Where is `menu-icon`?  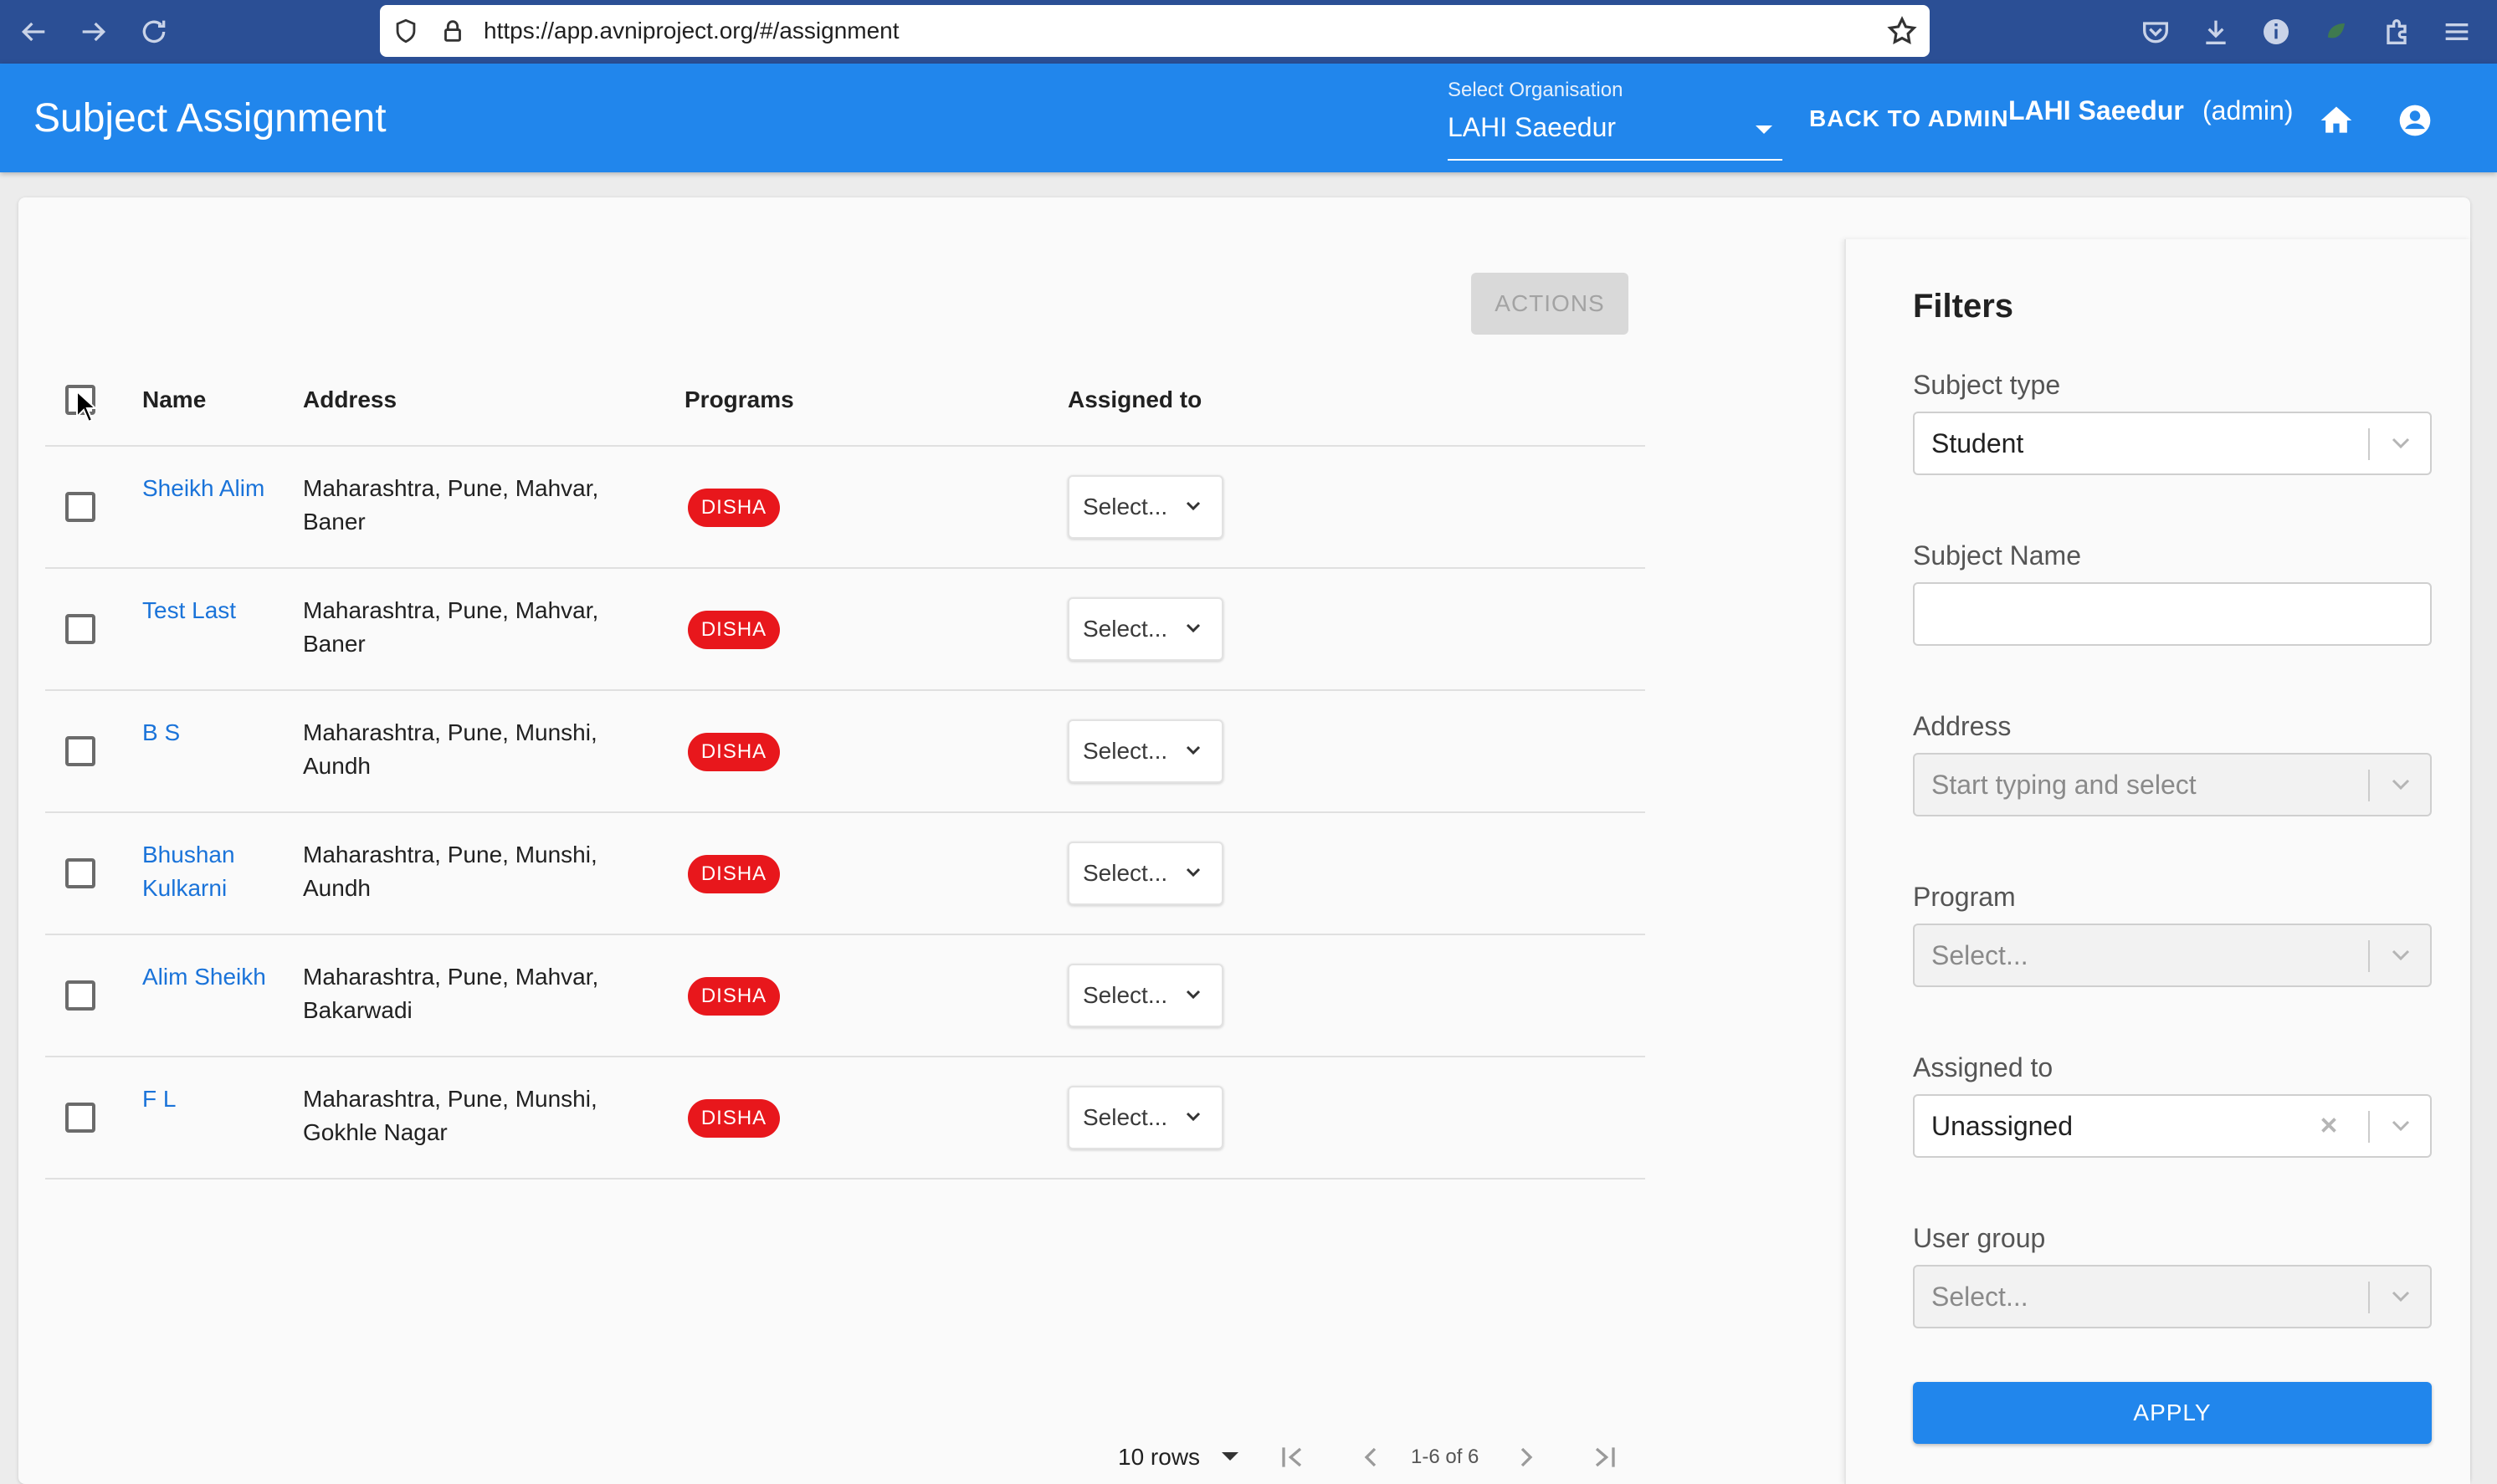 menu-icon is located at coordinates (2457, 32).